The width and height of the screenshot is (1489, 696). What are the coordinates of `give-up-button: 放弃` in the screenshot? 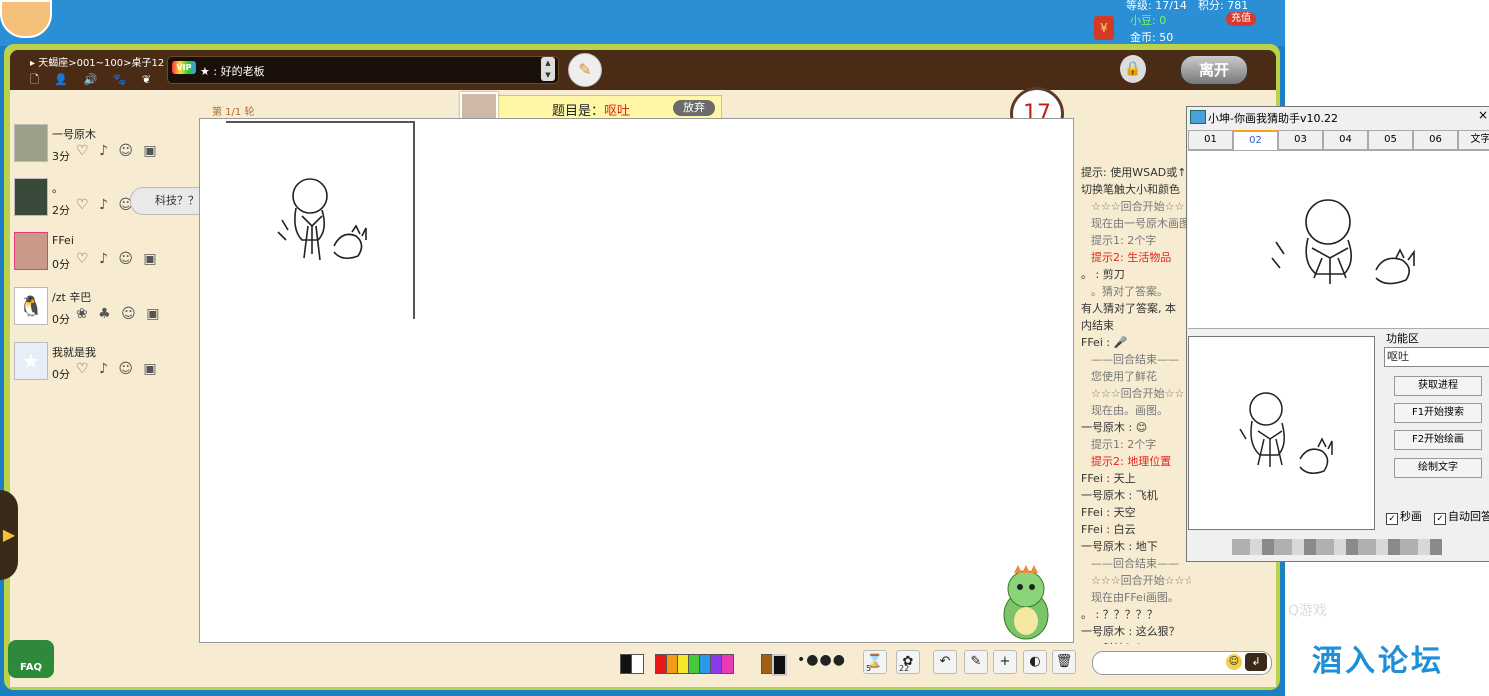 It's located at (694, 108).